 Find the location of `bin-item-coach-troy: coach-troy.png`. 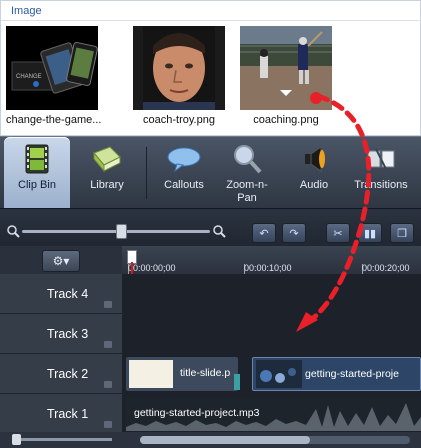

bin-item-coach-troy: coach-troy.png is located at coordinates (179, 76).